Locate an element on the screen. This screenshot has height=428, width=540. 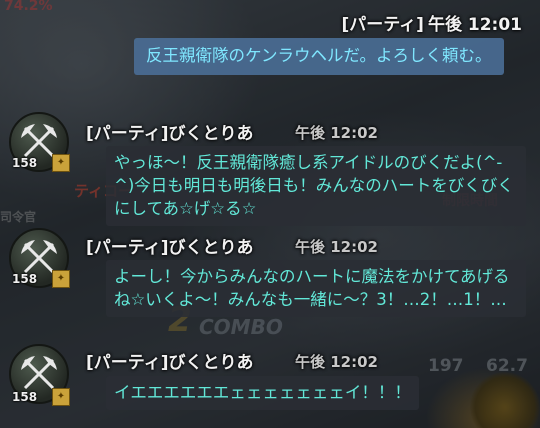
own-message-header: [パーティ] 午後 12:01 is located at coordinates (431, 22).